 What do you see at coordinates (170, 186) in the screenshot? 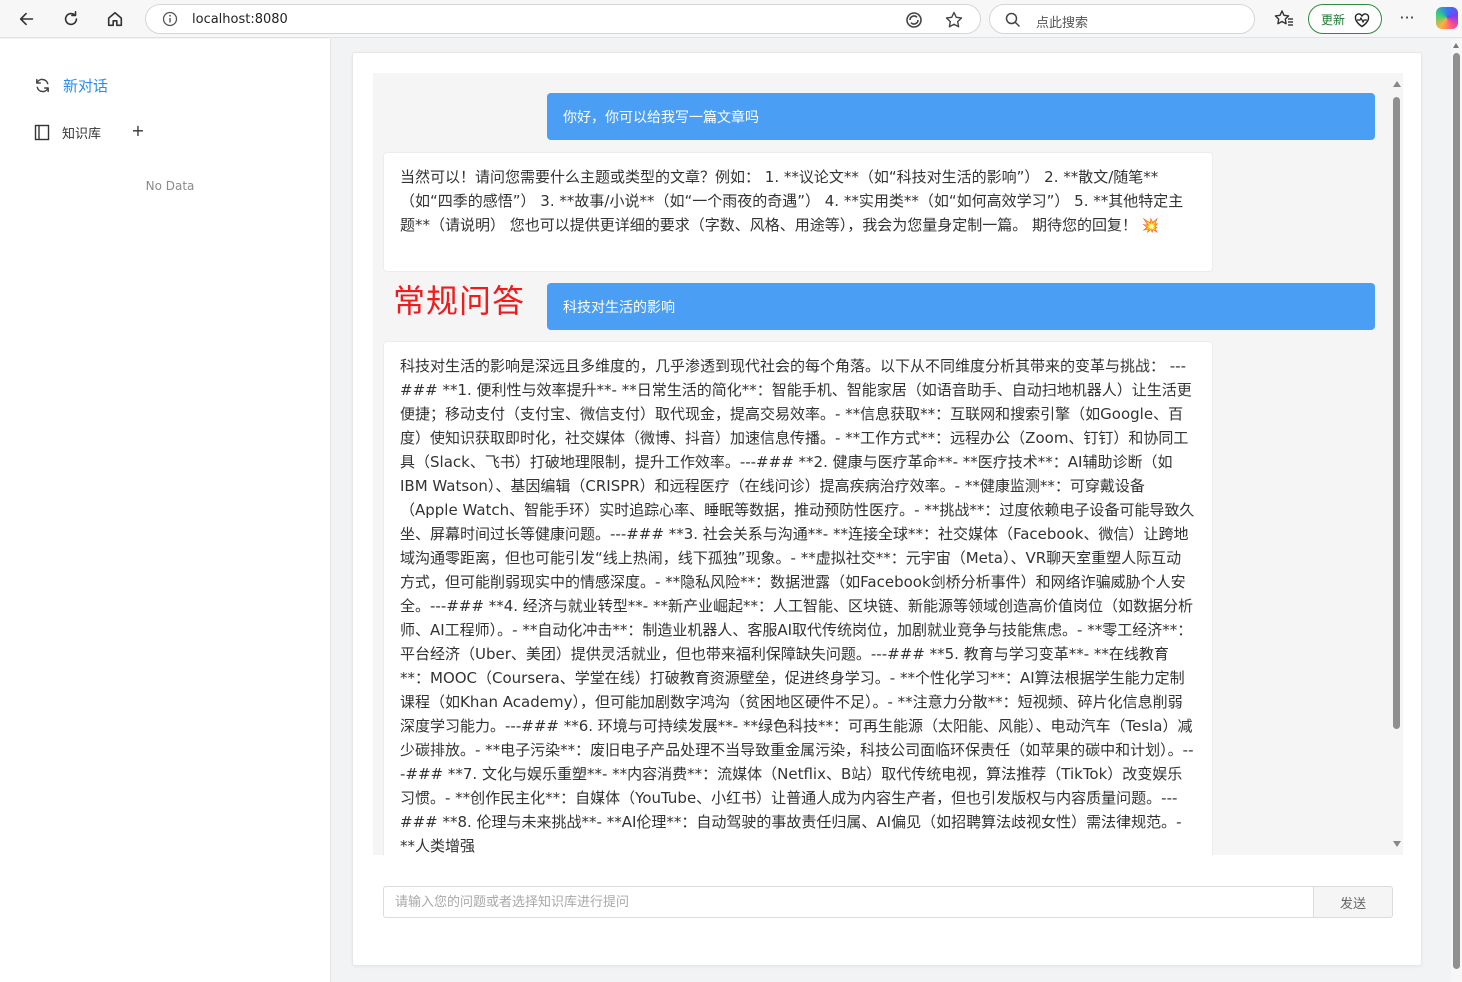
I see `empty-state: No Data` at bounding box center [170, 186].